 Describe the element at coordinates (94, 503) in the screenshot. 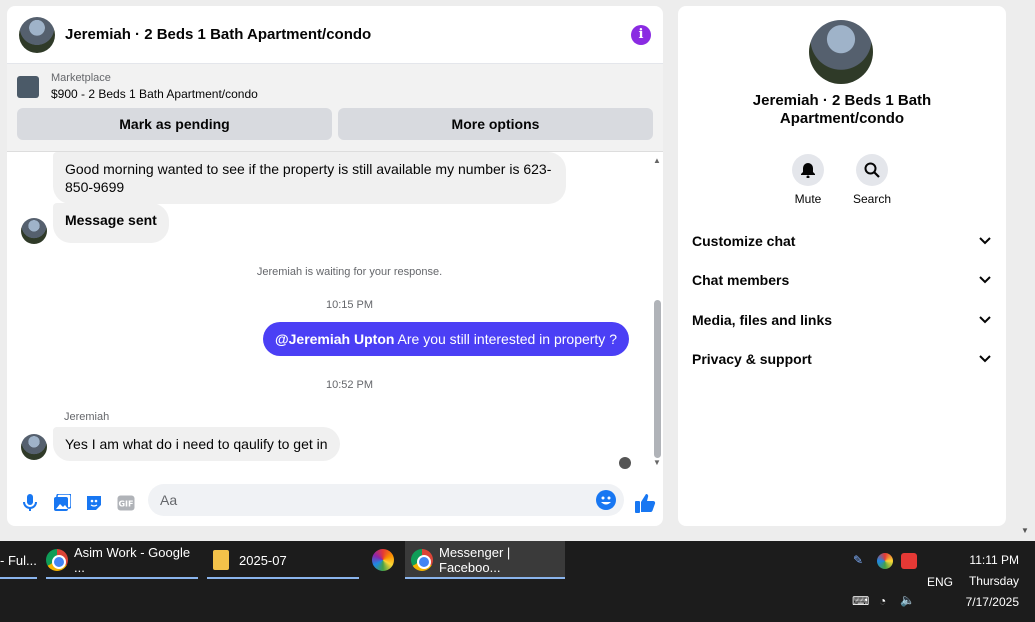

I see `sticker-icon` at that location.